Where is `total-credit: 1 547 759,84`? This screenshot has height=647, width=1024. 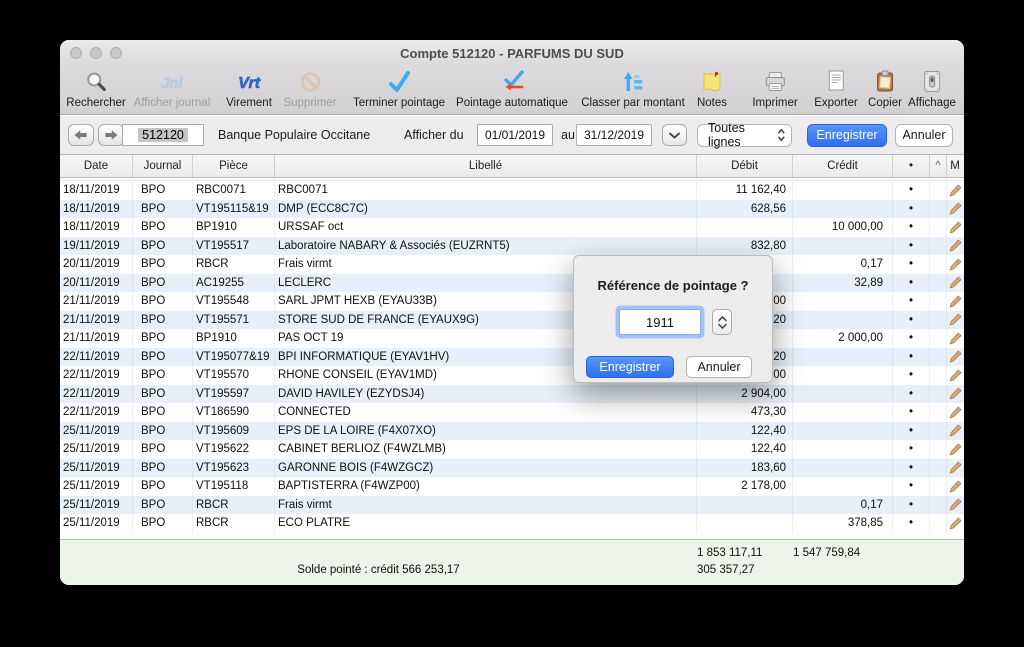 total-credit: 1 547 759,84 is located at coordinates (827, 552).